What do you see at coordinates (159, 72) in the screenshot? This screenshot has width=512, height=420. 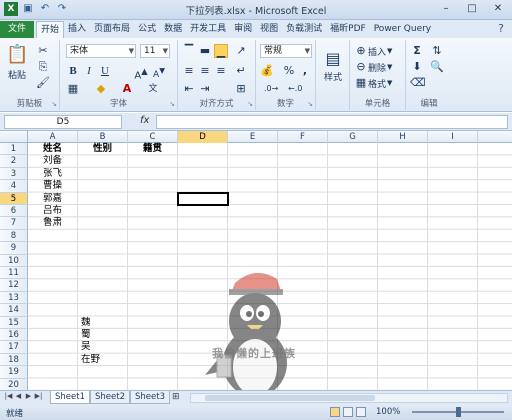 I see `font-shrink-icon: A▼` at bounding box center [159, 72].